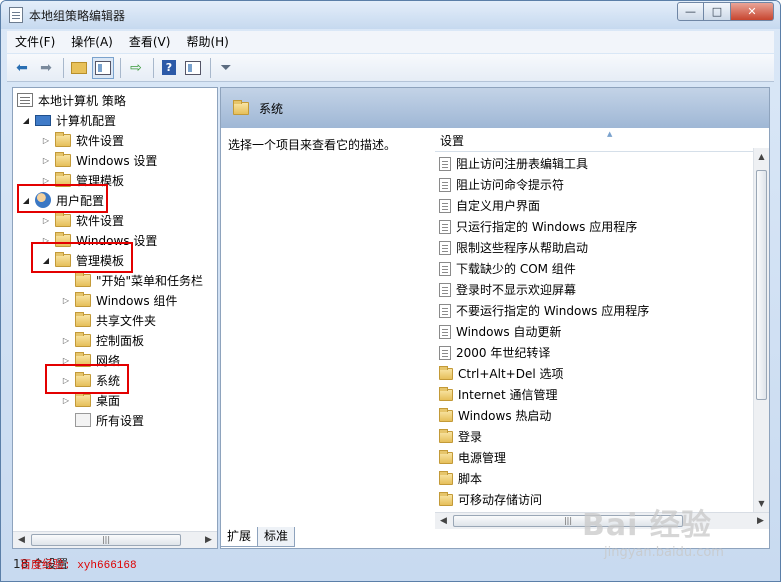 This screenshot has height=582, width=781. I want to click on scroll-thumb: |||, so click(106, 540).